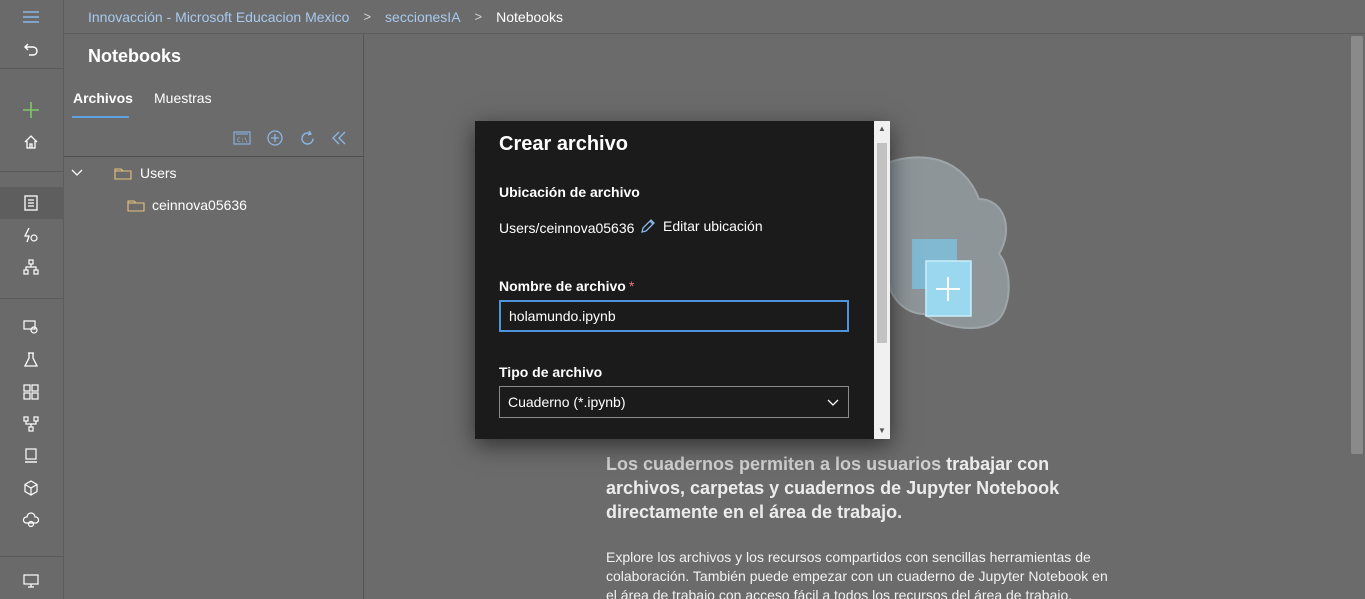 Image resolution: width=1365 pixels, height=599 pixels. What do you see at coordinates (882, 431) in the screenshot?
I see `scroll-down-arrow-icon: ▼` at bounding box center [882, 431].